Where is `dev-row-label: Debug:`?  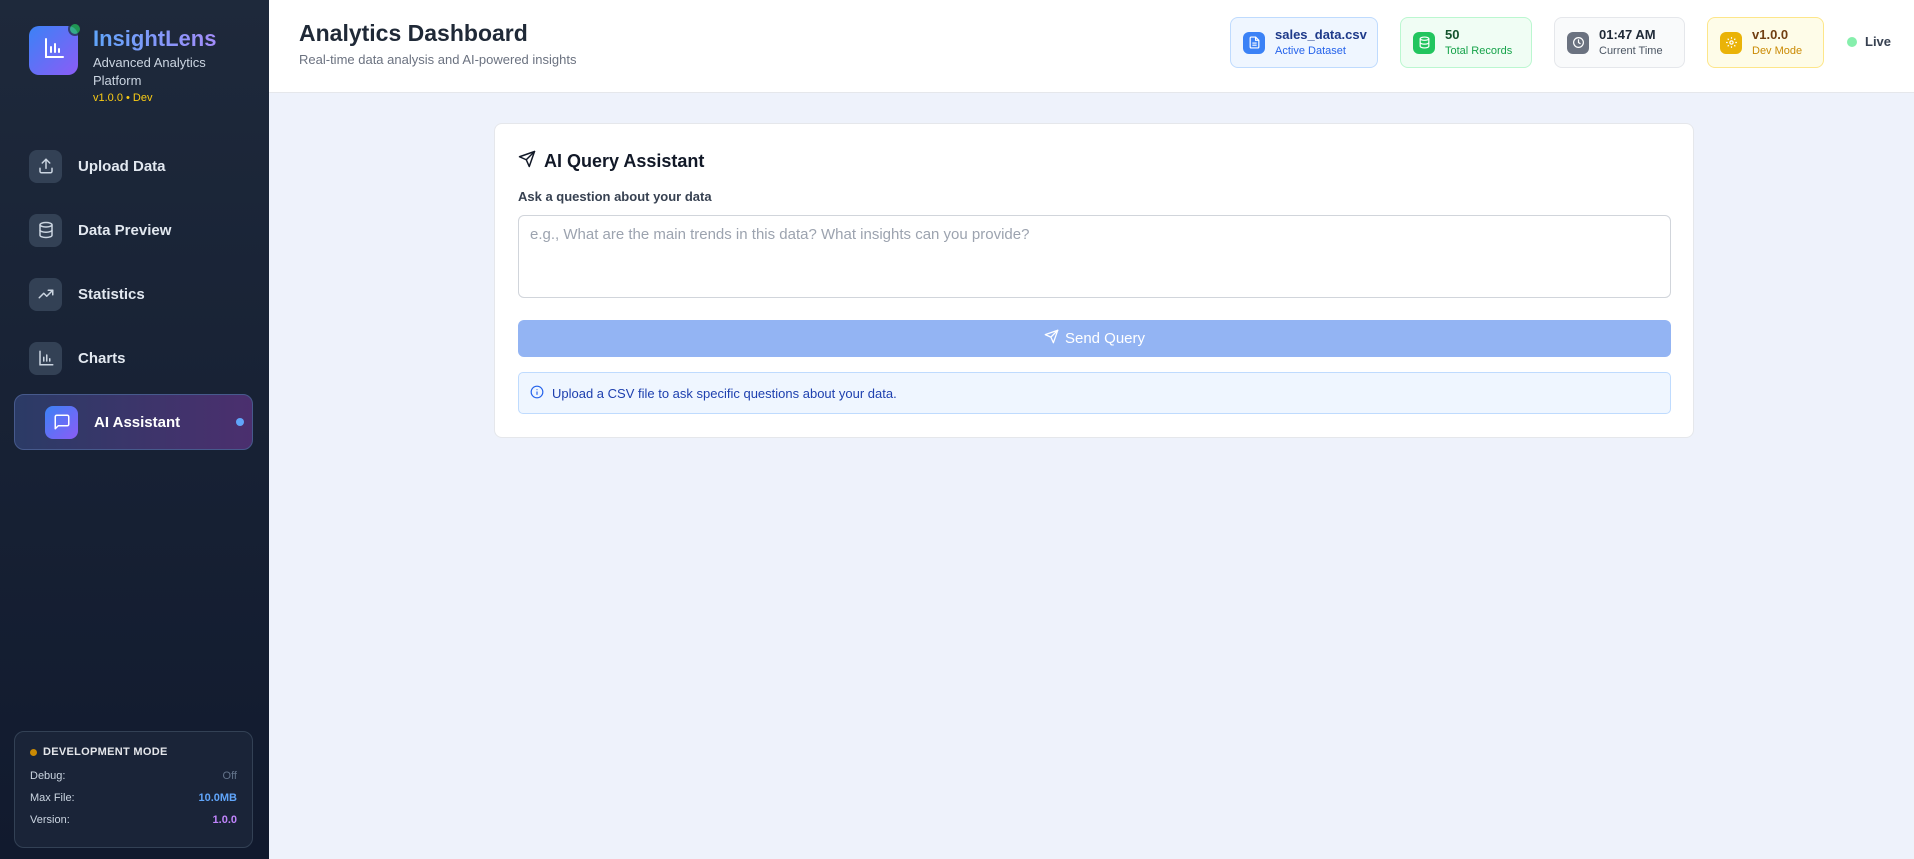 dev-row-label: Debug: is located at coordinates (48, 776).